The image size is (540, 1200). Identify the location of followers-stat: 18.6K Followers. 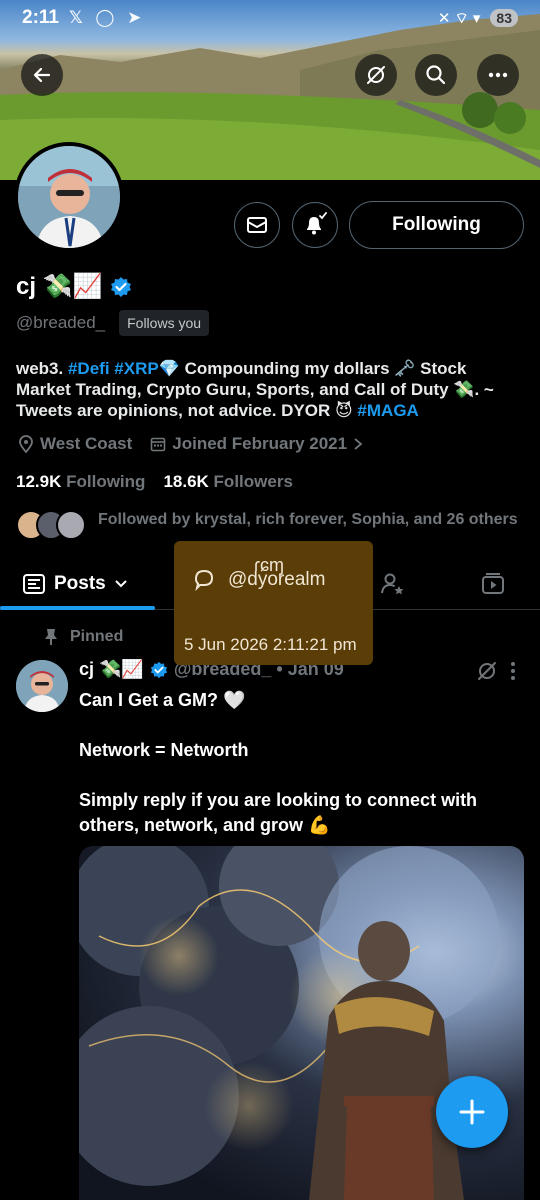
(227, 482).